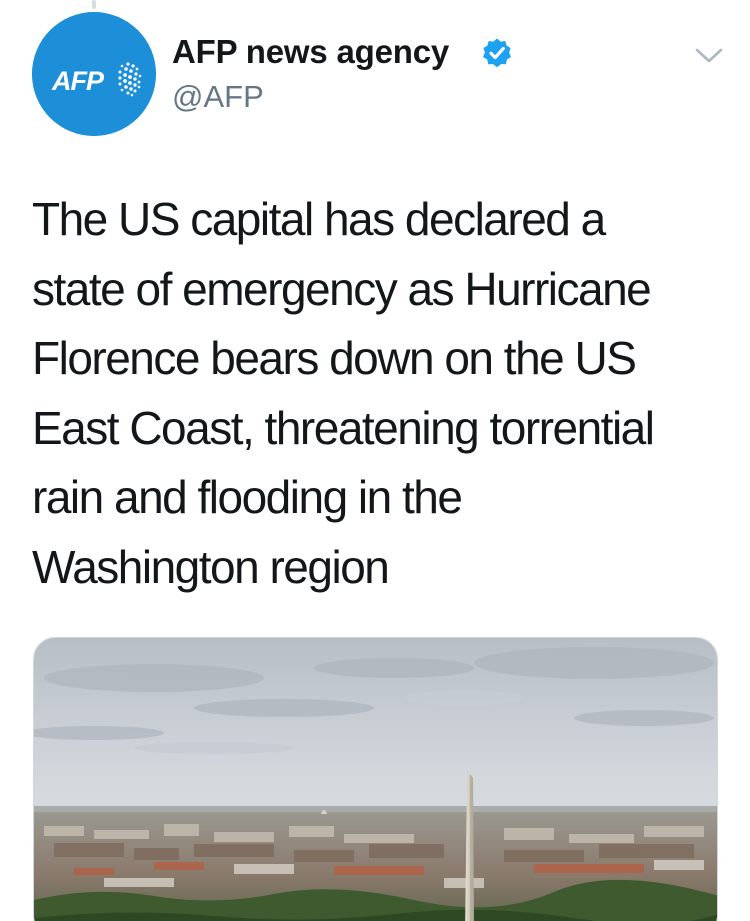 The width and height of the screenshot is (750, 921). I want to click on tweet-text-line: Florence bears down on the US, so click(334, 358).